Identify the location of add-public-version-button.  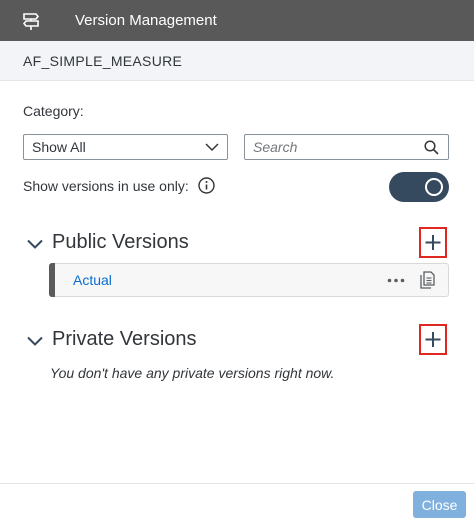
(433, 242).